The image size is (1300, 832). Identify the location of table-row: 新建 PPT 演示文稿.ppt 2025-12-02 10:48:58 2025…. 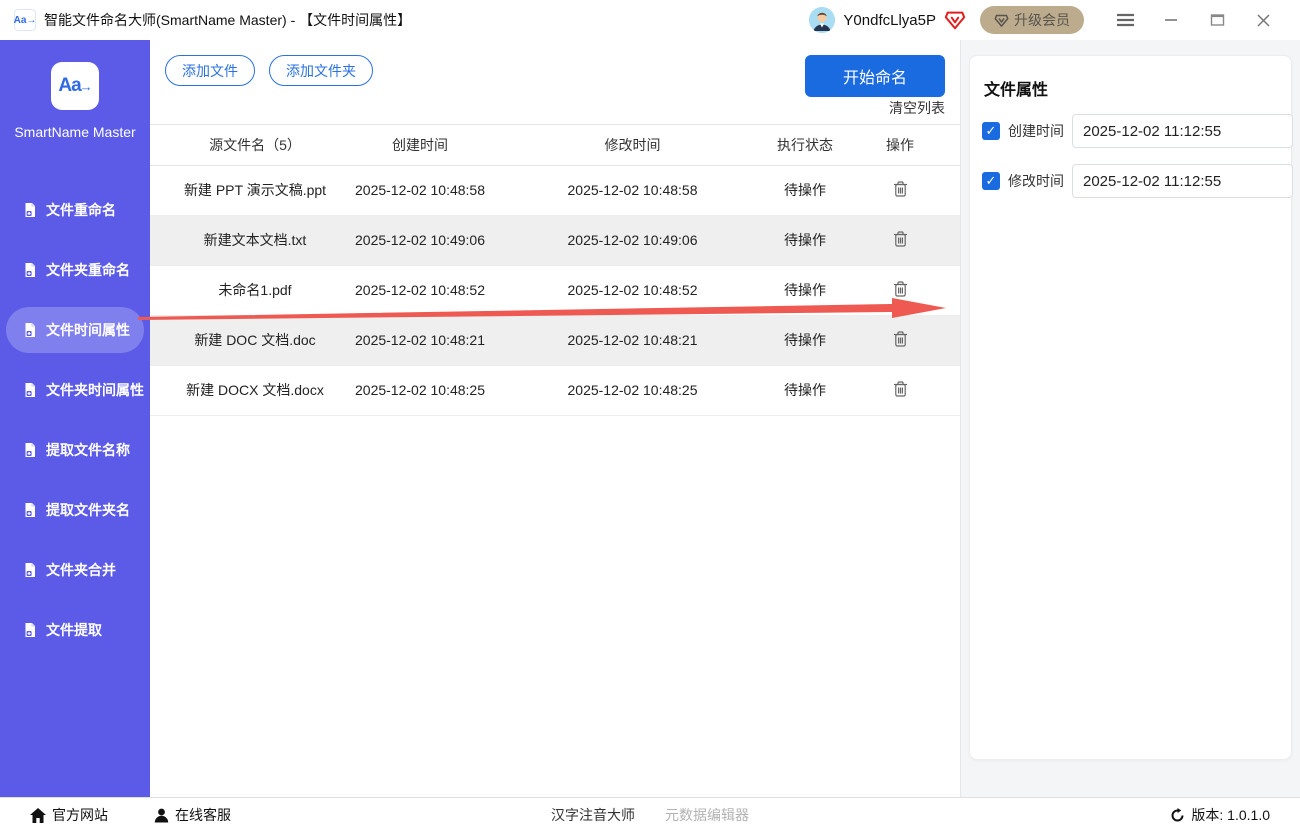
(555, 190).